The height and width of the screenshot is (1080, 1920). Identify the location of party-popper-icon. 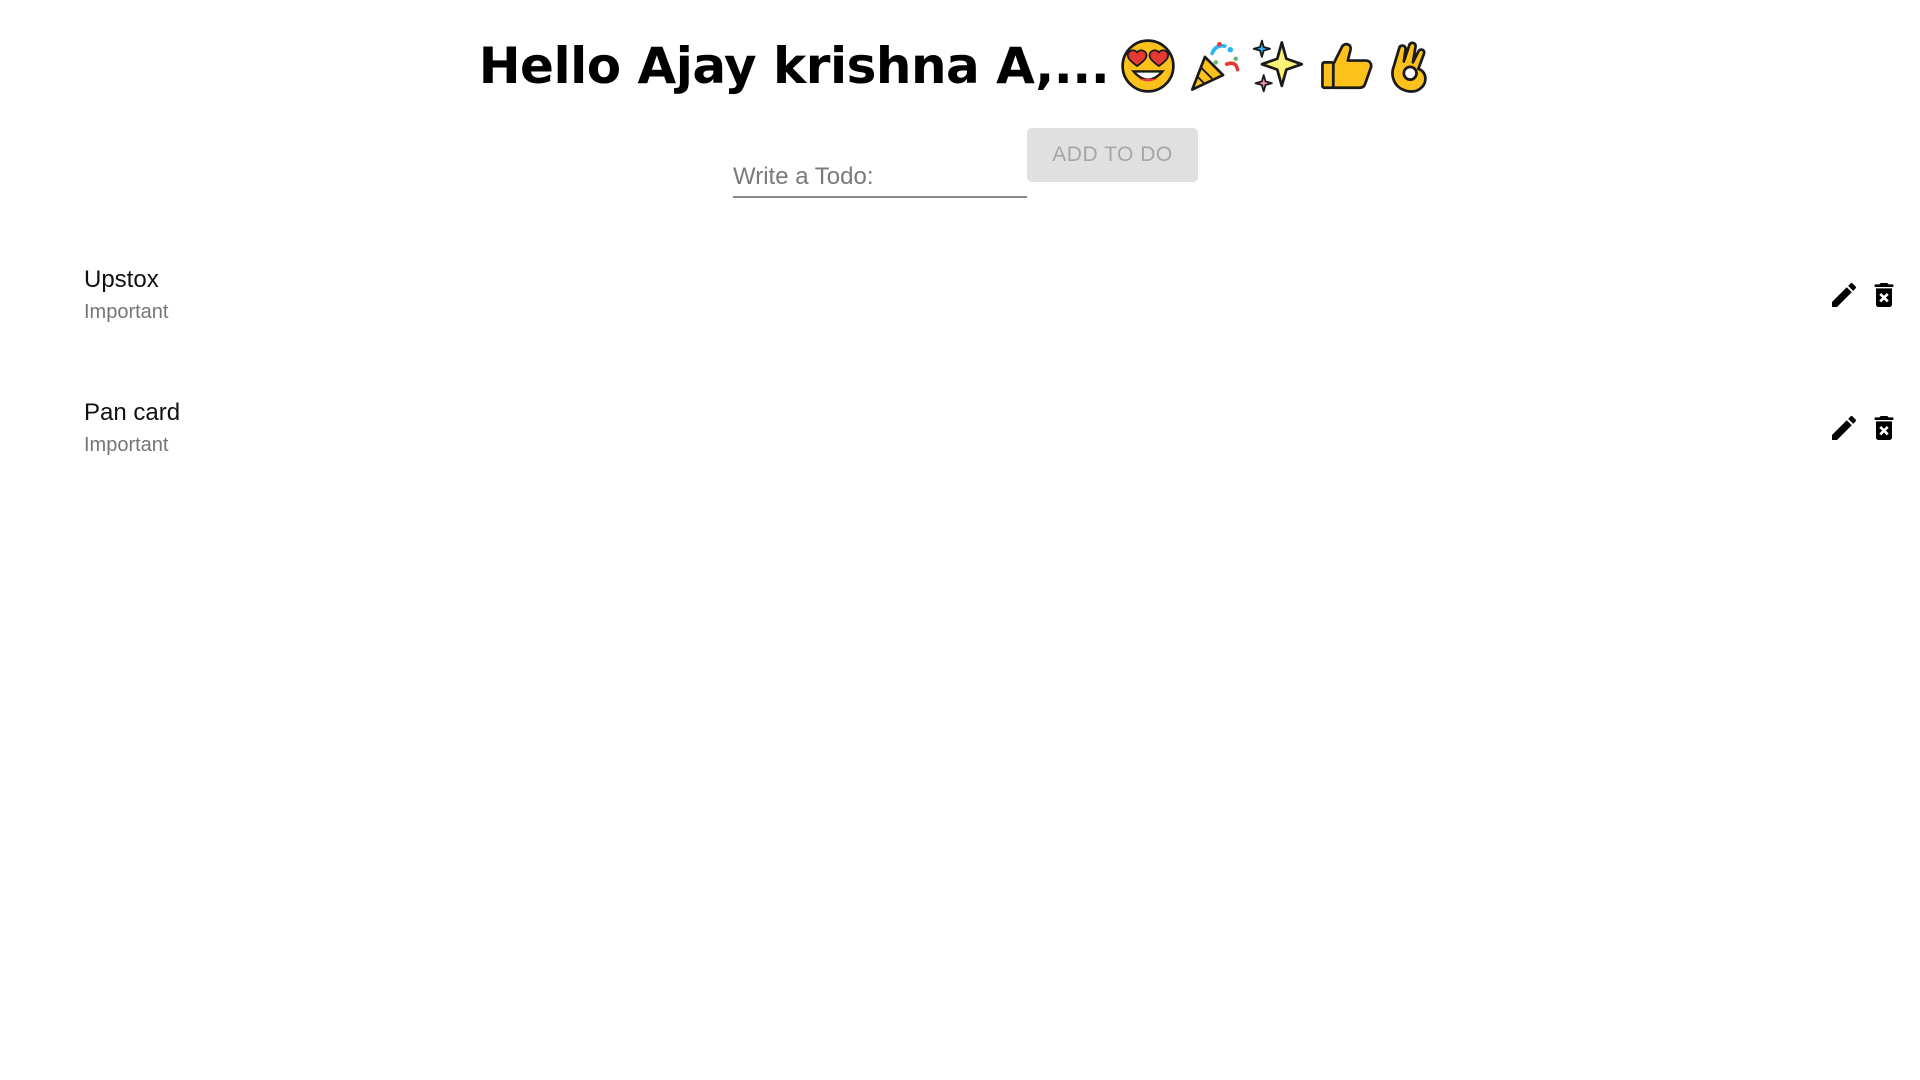
(1215, 66).